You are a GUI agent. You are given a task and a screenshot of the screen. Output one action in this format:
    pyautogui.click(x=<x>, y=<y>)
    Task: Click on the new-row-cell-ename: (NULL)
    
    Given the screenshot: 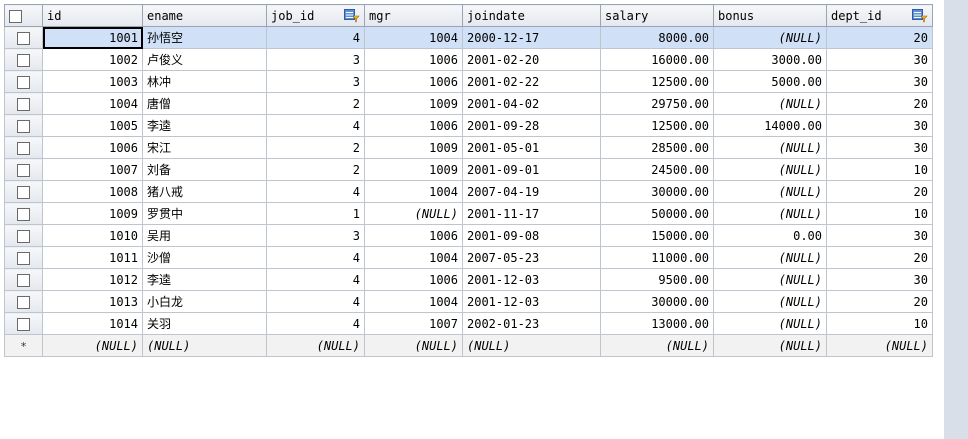 What is the action you would take?
    pyautogui.click(x=204, y=345)
    